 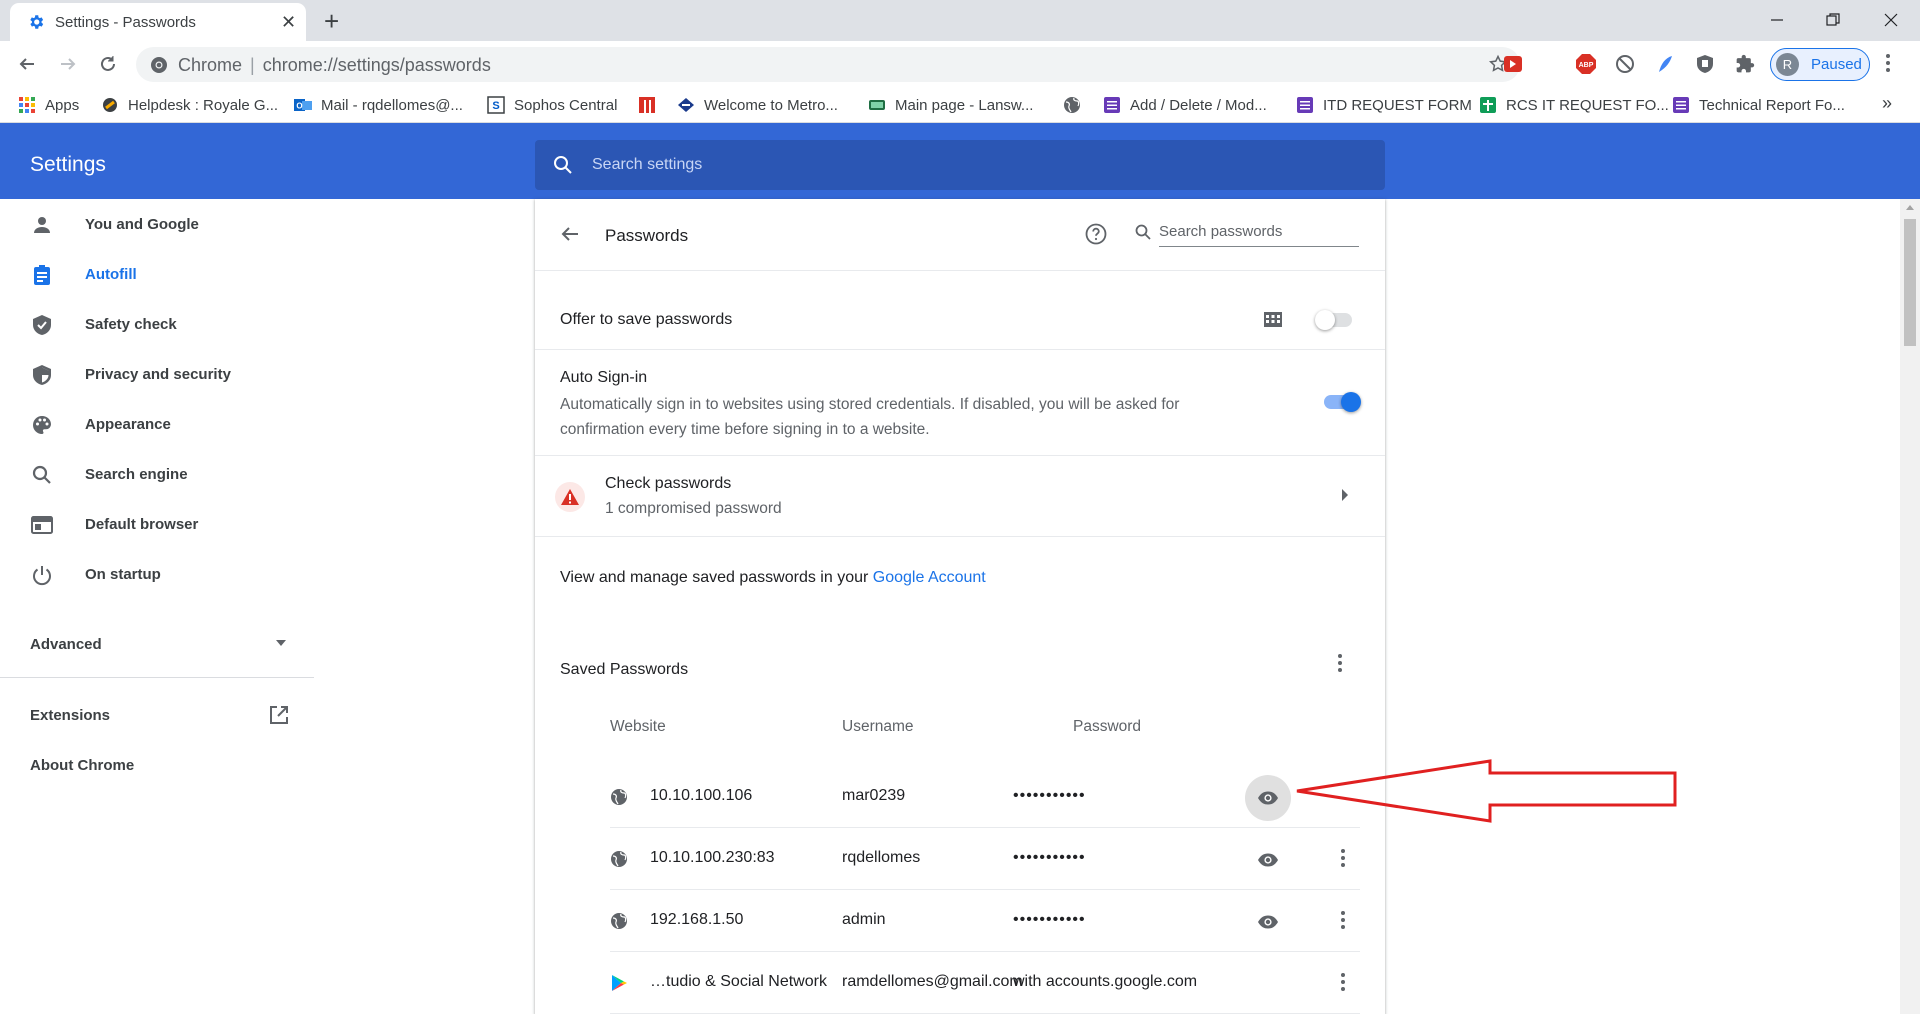 What do you see at coordinates (1049, 795) in the screenshot?
I see `password-value: •••••••••••` at bounding box center [1049, 795].